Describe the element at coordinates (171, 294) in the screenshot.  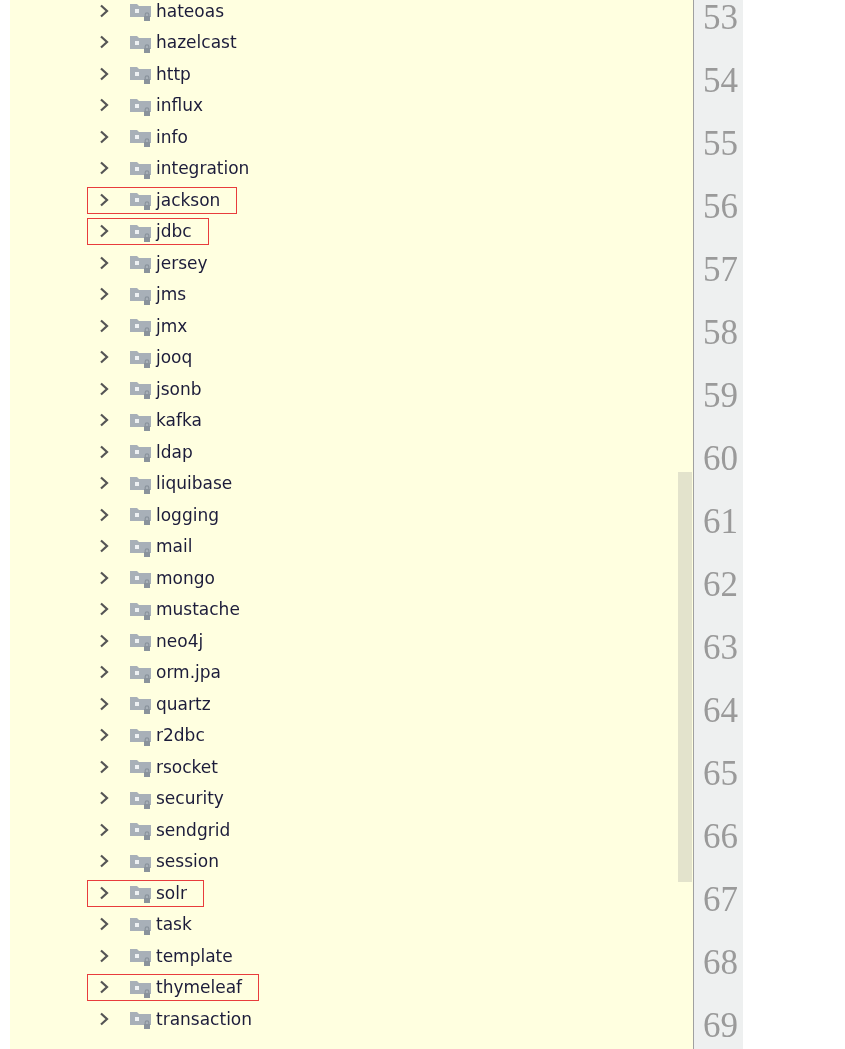
I see `tree-item-label: jms` at that location.